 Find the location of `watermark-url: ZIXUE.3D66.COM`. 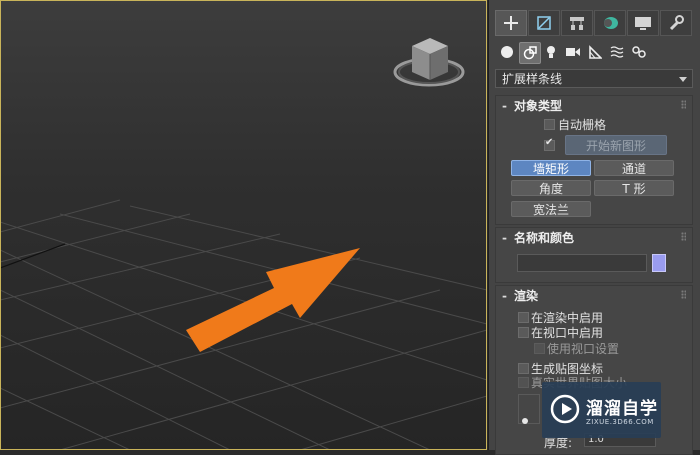

watermark-url: ZIXUE.3D66.COM is located at coordinates (620, 422).